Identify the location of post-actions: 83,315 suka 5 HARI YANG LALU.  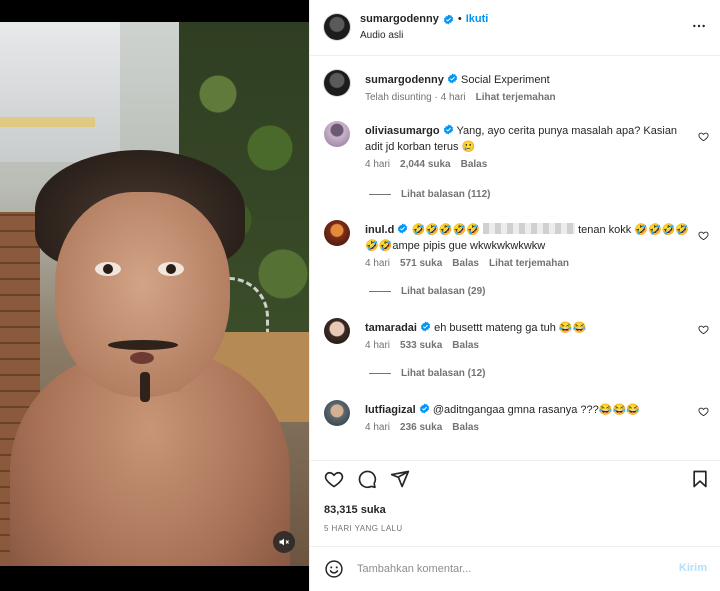
(515, 503).